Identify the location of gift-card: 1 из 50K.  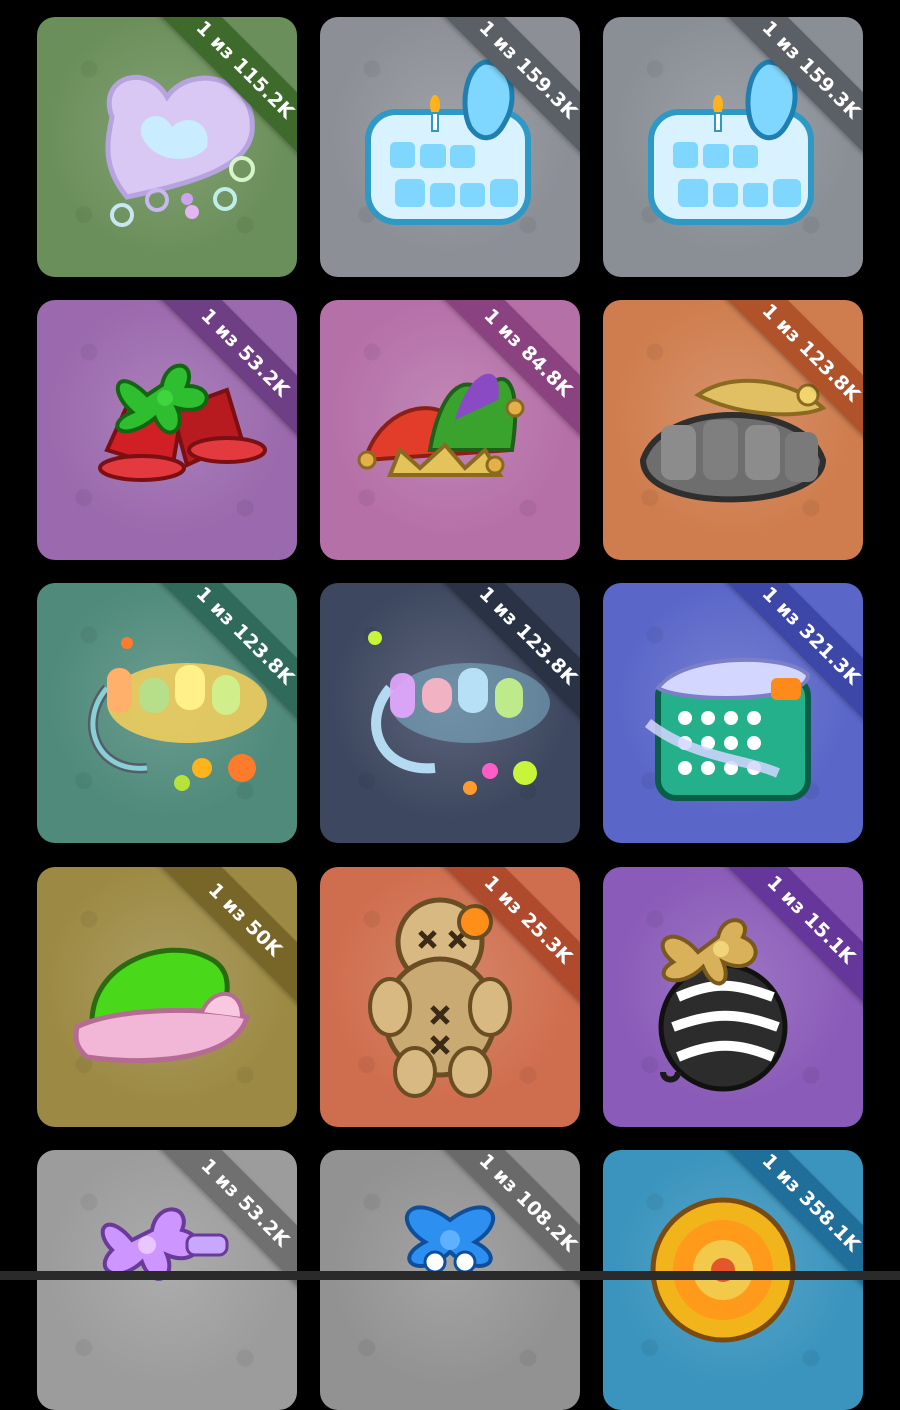
(167, 997).